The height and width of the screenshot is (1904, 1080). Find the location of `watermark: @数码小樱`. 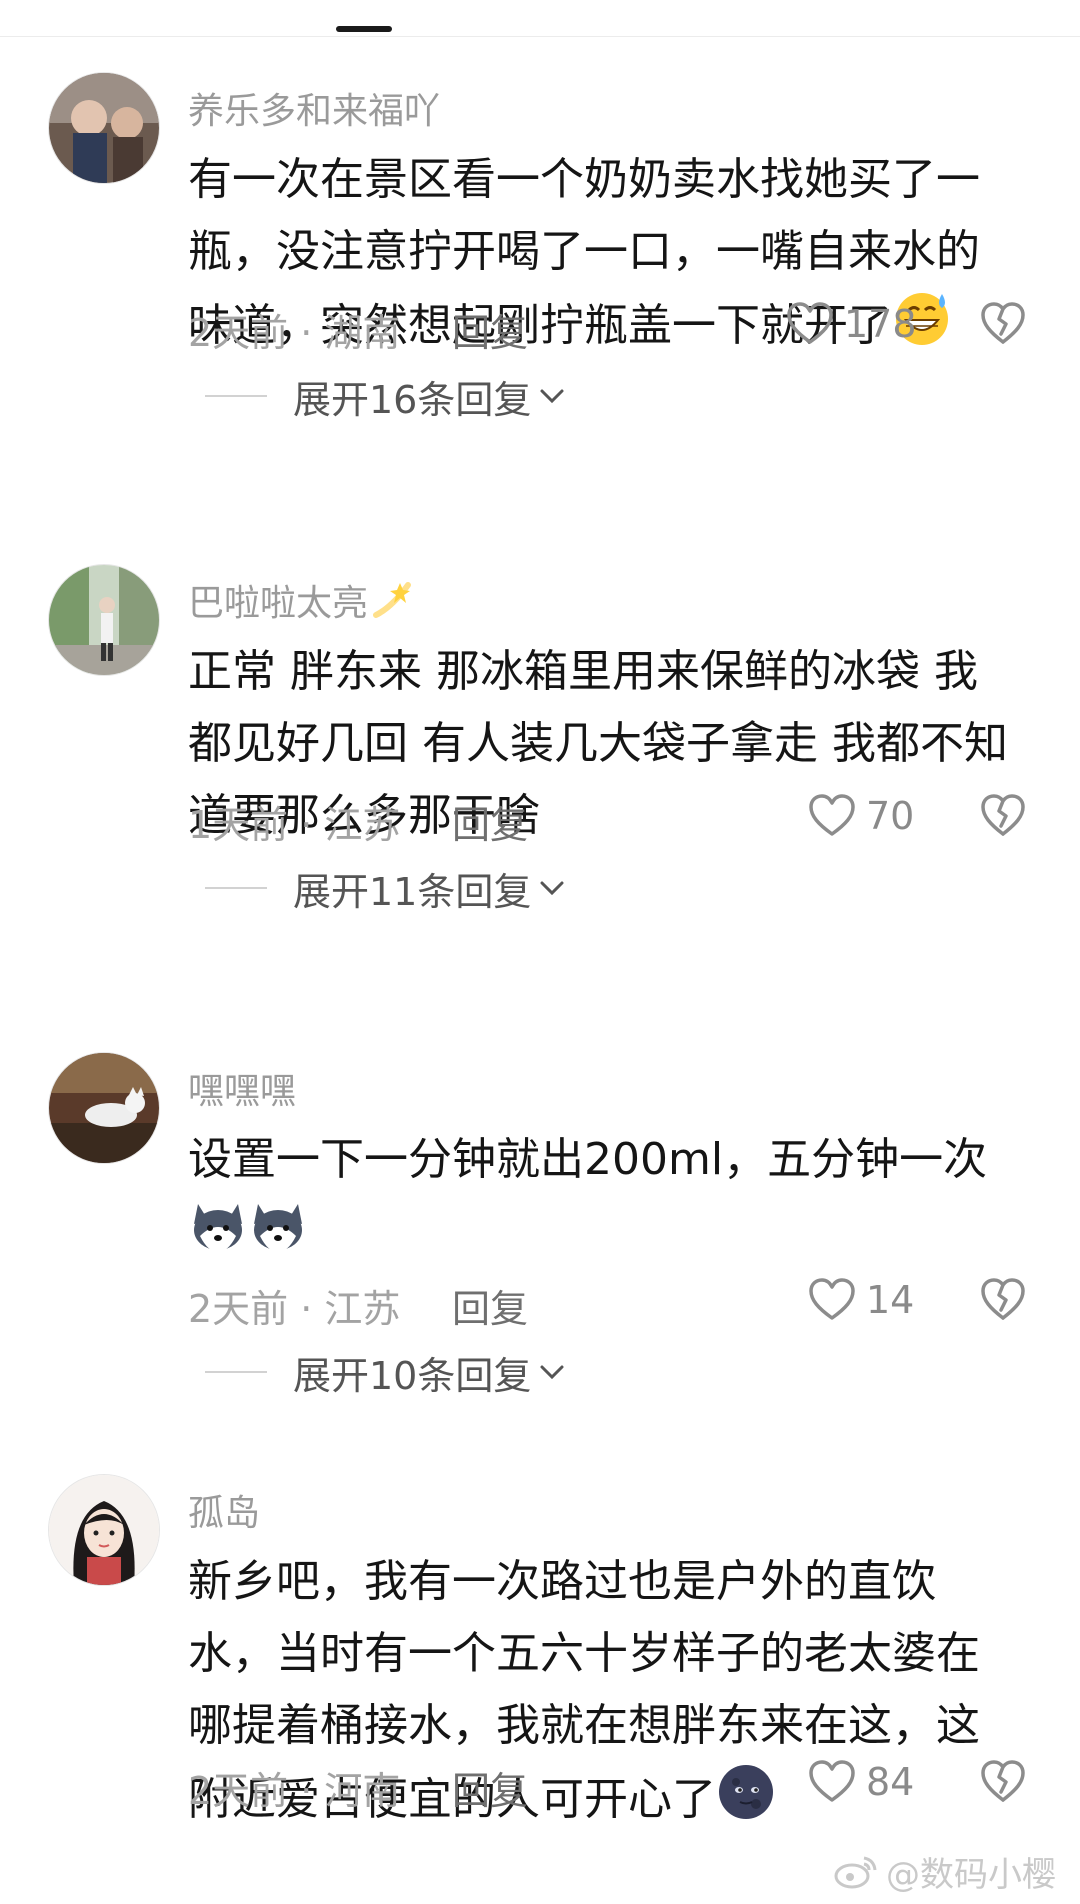

watermark: @数码小樱 is located at coordinates (945, 1871).